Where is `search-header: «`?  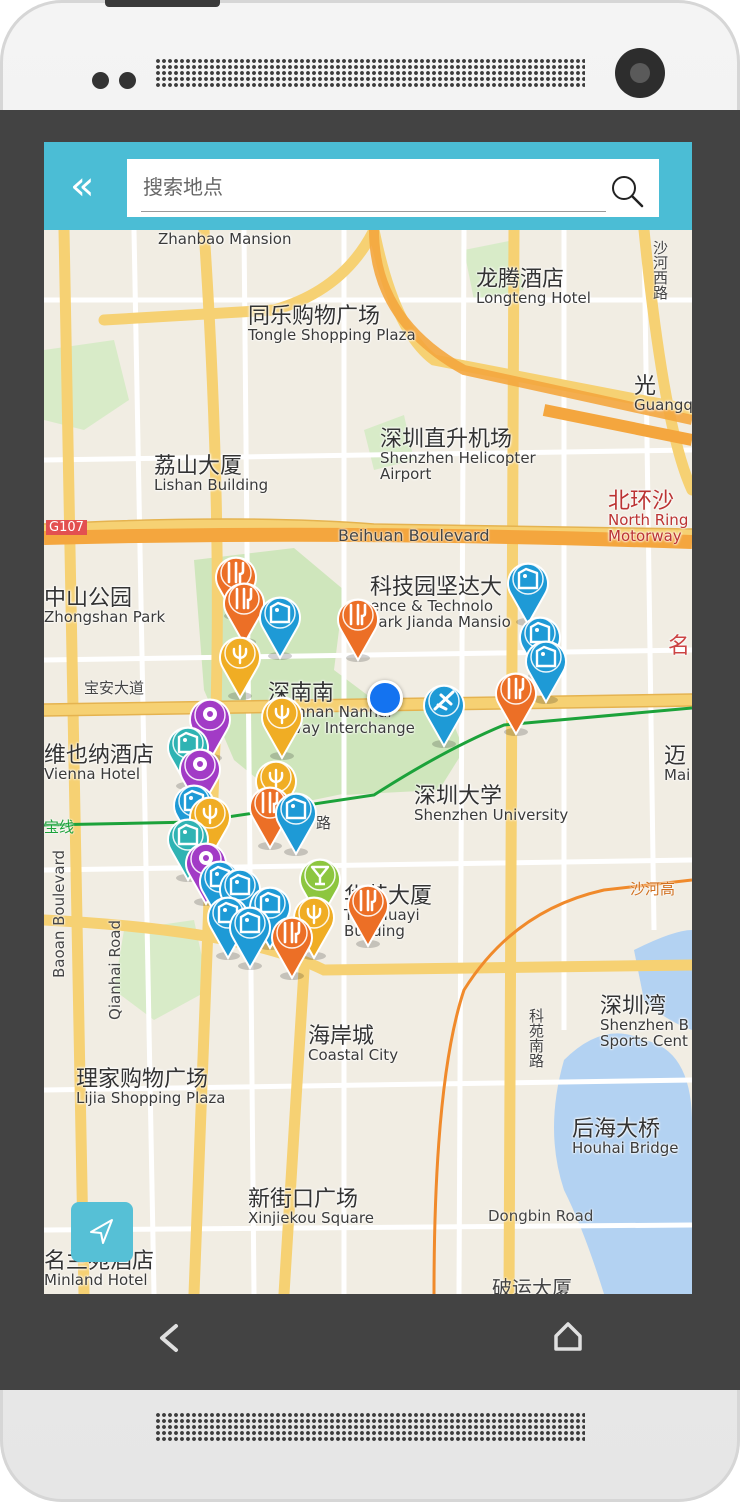 search-header: « is located at coordinates (368, 186).